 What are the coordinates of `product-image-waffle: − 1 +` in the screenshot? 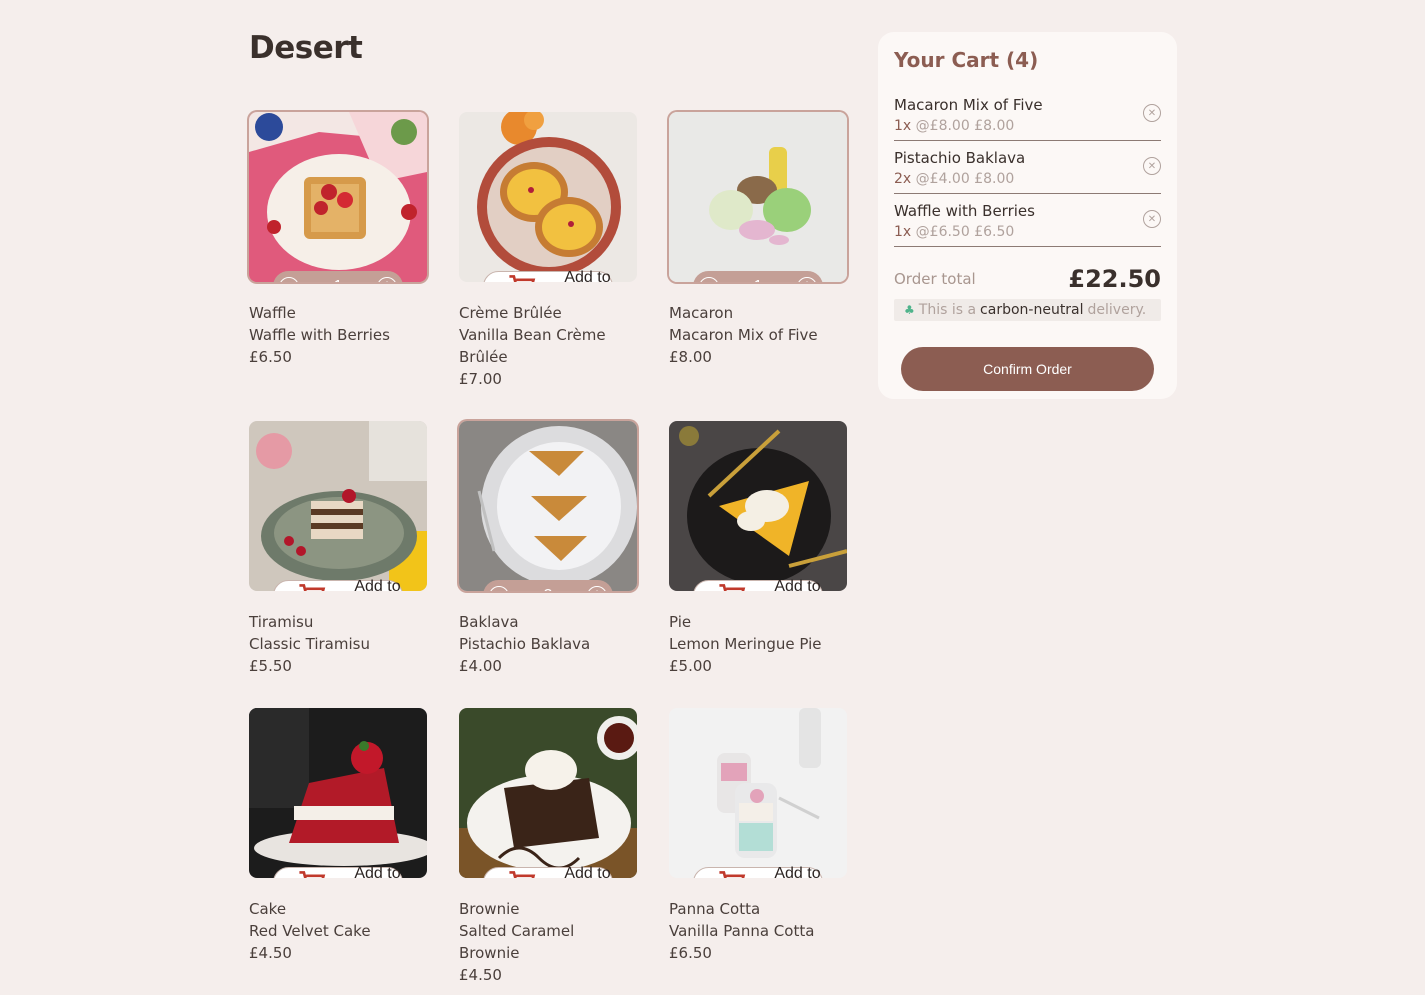 It's located at (338, 197).